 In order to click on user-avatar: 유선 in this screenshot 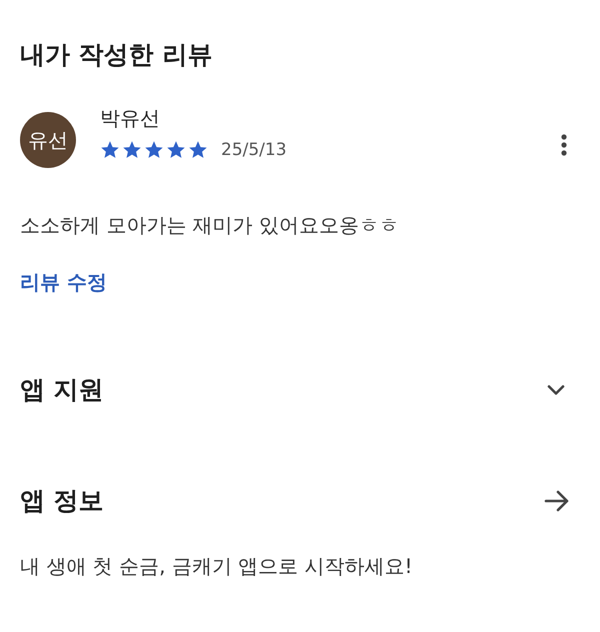, I will do `click(48, 140)`.